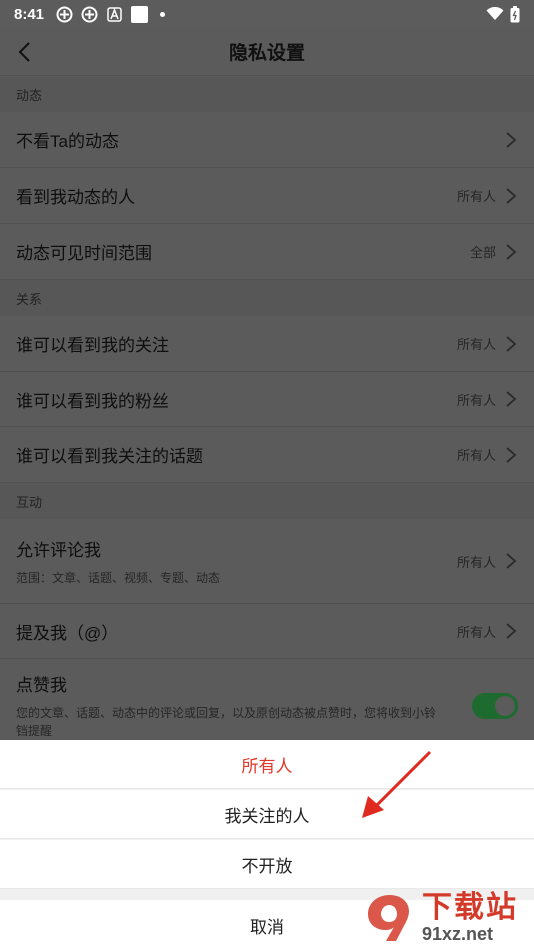 Image resolution: width=534 pixels, height=950 pixels. Describe the element at coordinates (267, 196) in the screenshot. I see `row-see-my-dynamics: 看到我动态的人 所有人` at that location.